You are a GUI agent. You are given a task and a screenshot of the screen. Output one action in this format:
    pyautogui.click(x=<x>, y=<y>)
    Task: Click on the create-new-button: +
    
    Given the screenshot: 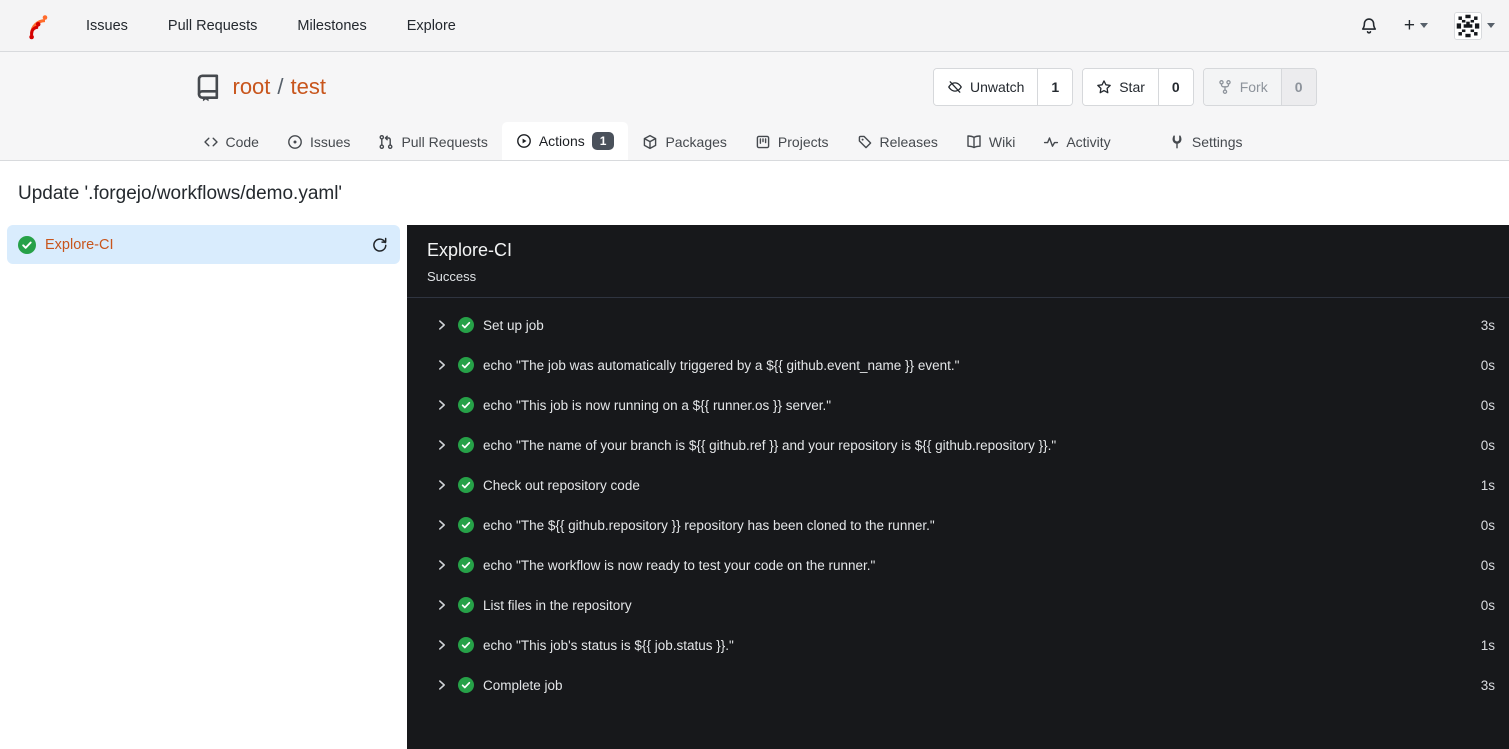 What is the action you would take?
    pyautogui.click(x=1416, y=25)
    